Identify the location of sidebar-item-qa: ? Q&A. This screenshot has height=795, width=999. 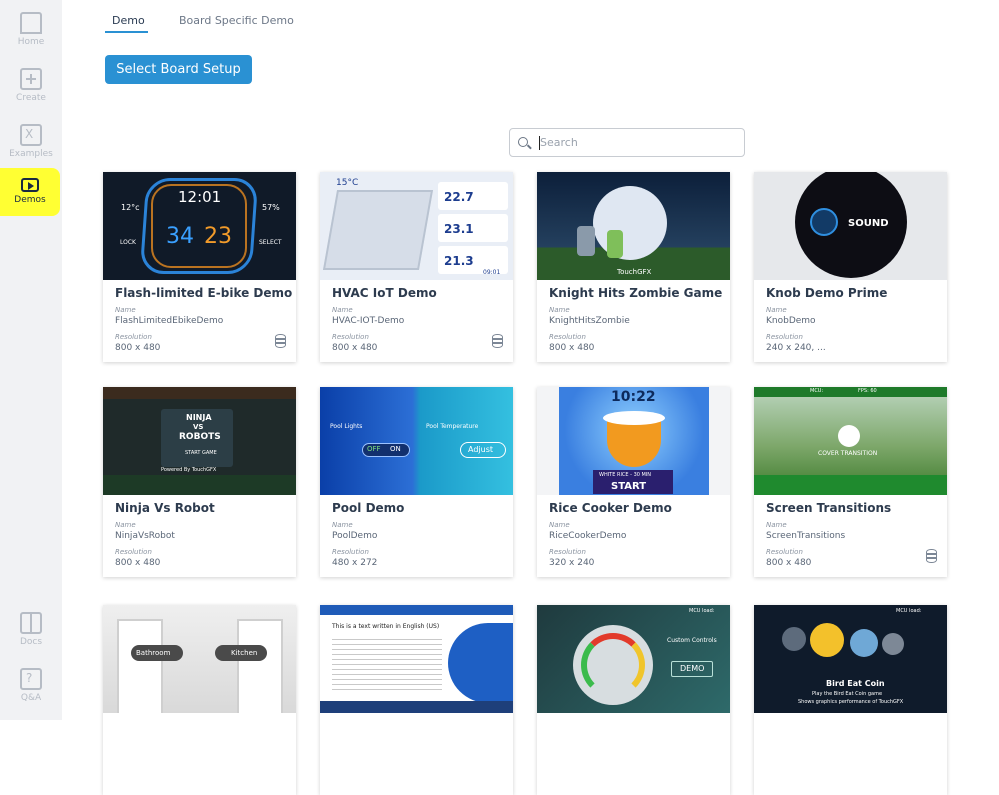
(31, 688).